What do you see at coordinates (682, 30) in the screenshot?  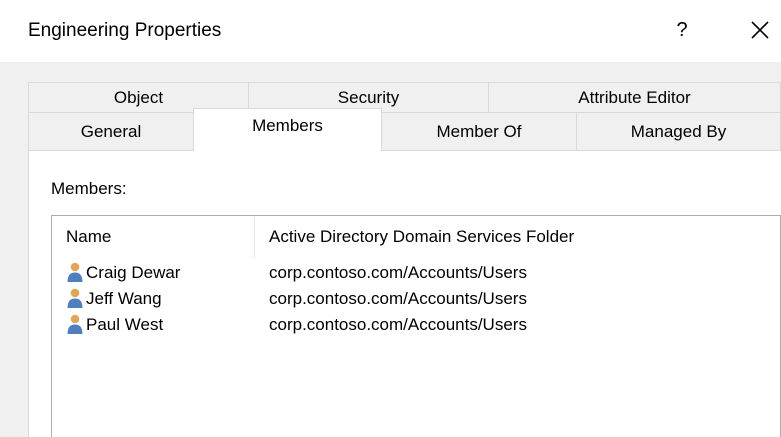 I see `help-button: ?` at bounding box center [682, 30].